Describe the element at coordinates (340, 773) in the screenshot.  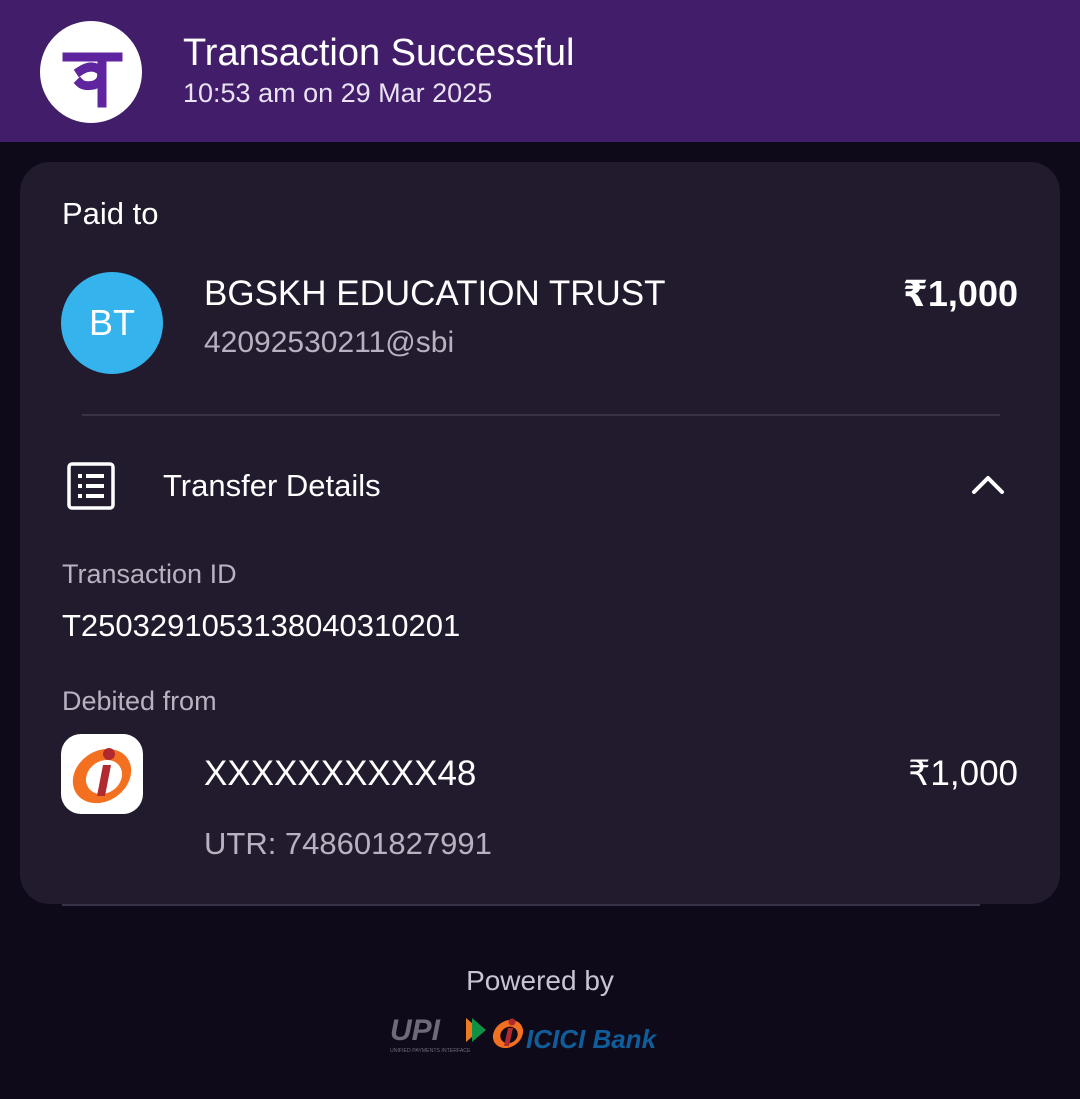
I see `account-number: XXXXXXXXXX48` at that location.